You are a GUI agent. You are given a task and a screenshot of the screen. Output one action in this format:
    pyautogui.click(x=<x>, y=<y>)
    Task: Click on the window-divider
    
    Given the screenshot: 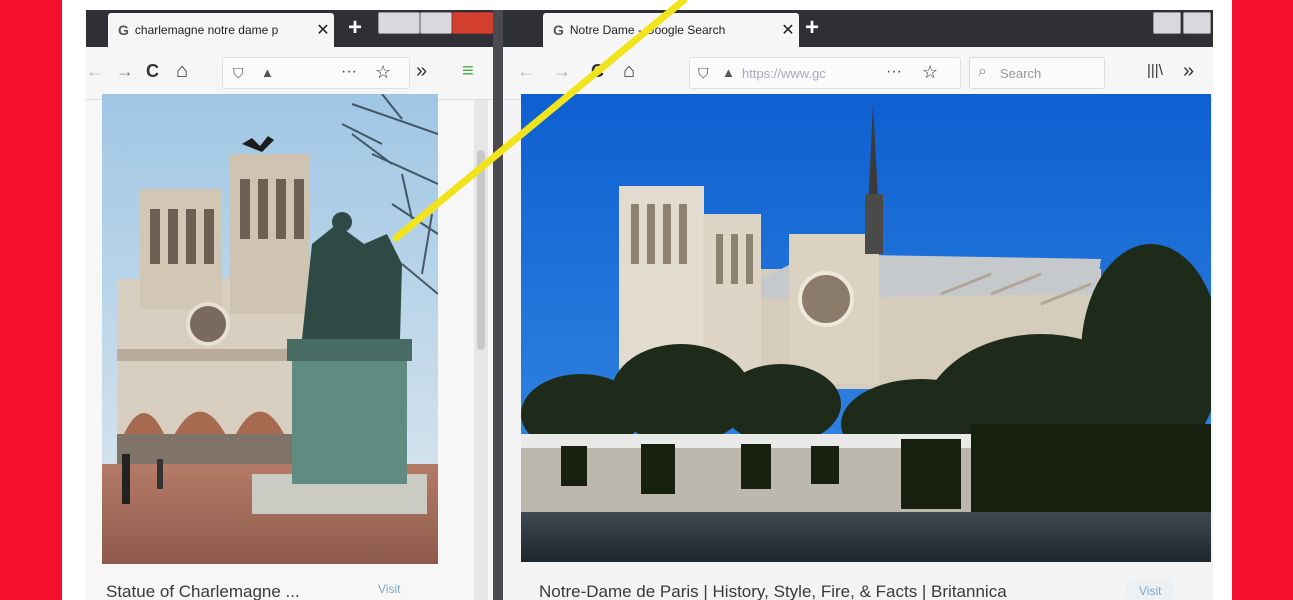 What is the action you would take?
    pyautogui.click(x=498, y=305)
    